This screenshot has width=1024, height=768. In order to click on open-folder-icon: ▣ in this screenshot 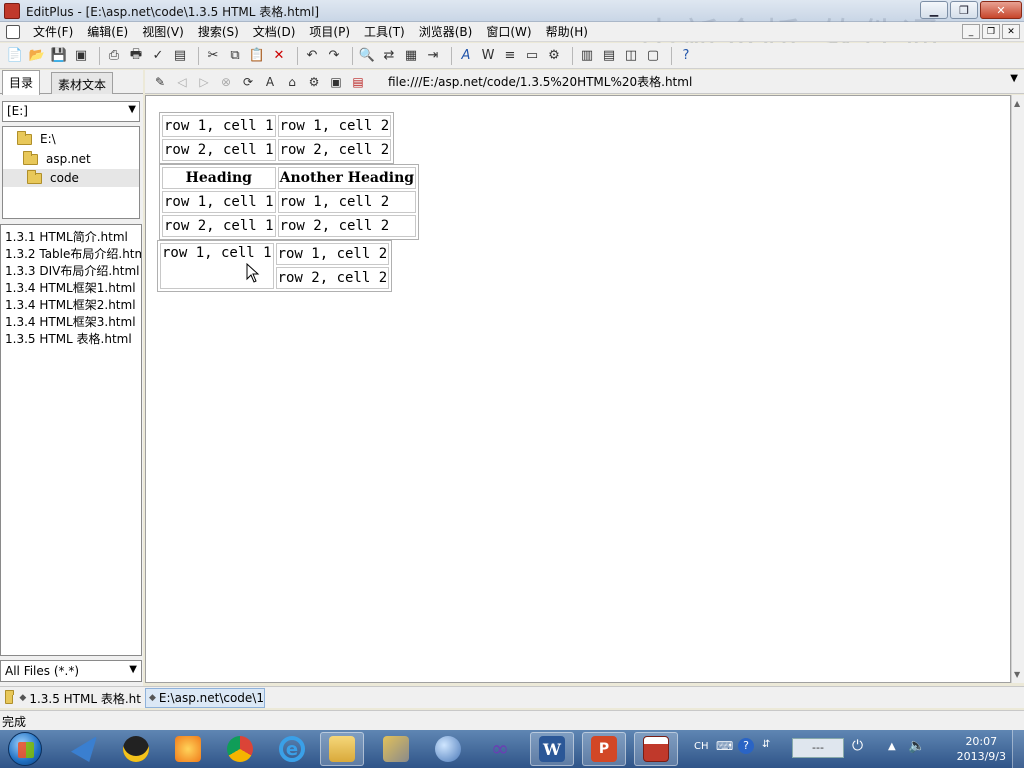, I will do `click(336, 82)`.